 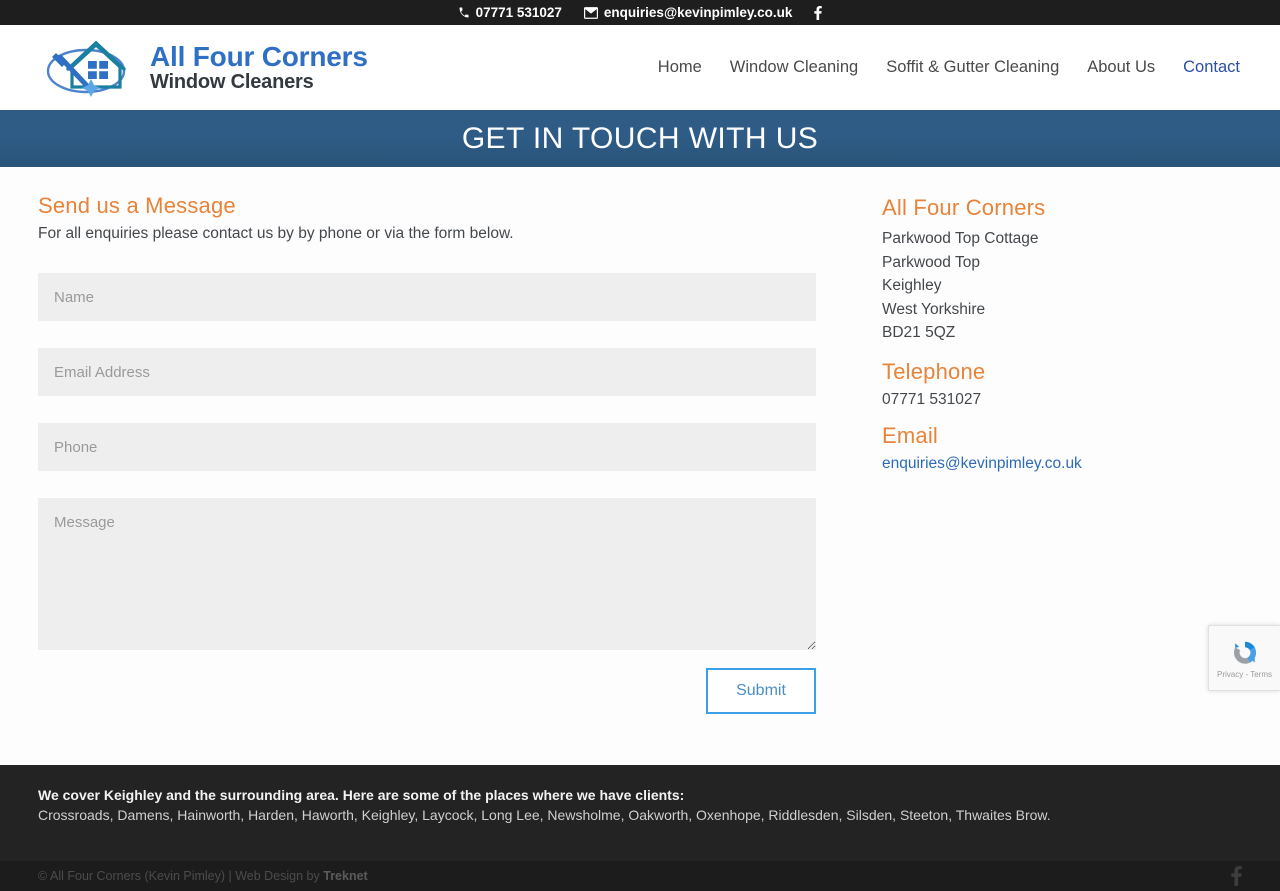 What do you see at coordinates (794, 67) in the screenshot?
I see `nav-item-window-cleaning: Window Cleaning` at bounding box center [794, 67].